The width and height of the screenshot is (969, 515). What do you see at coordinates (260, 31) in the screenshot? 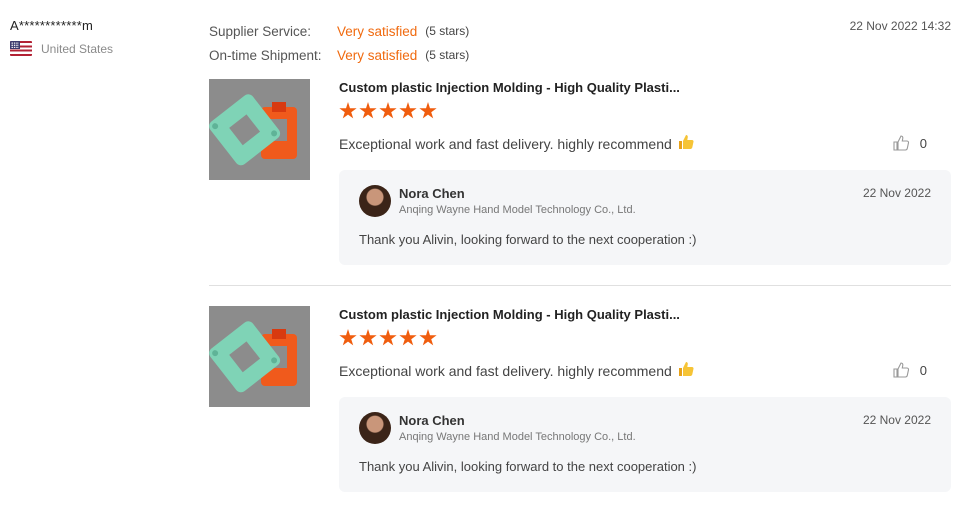
I see `rating-label: Supplier Service:` at bounding box center [260, 31].